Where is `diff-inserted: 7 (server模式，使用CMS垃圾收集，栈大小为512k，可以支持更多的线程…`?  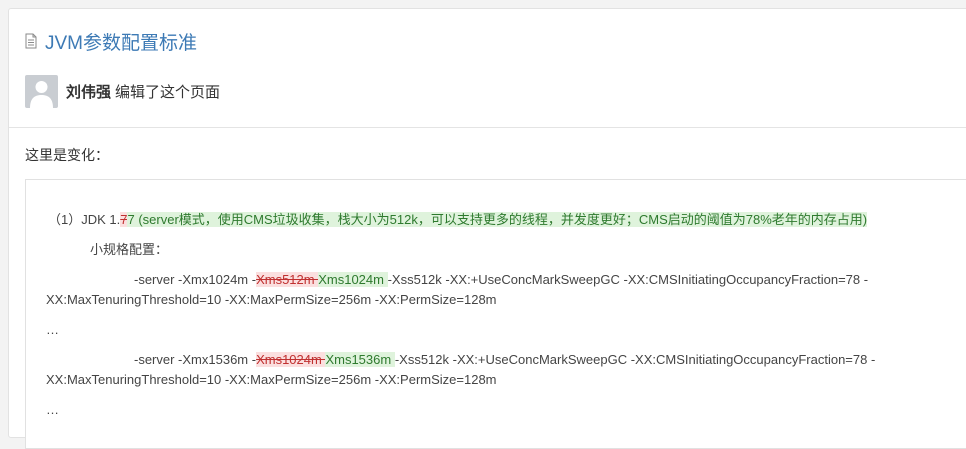
diff-inserted: 7 (server模式，使用CMS垃圾收集，栈大小为512k，可以支持更多的线程… is located at coordinates (497, 219).